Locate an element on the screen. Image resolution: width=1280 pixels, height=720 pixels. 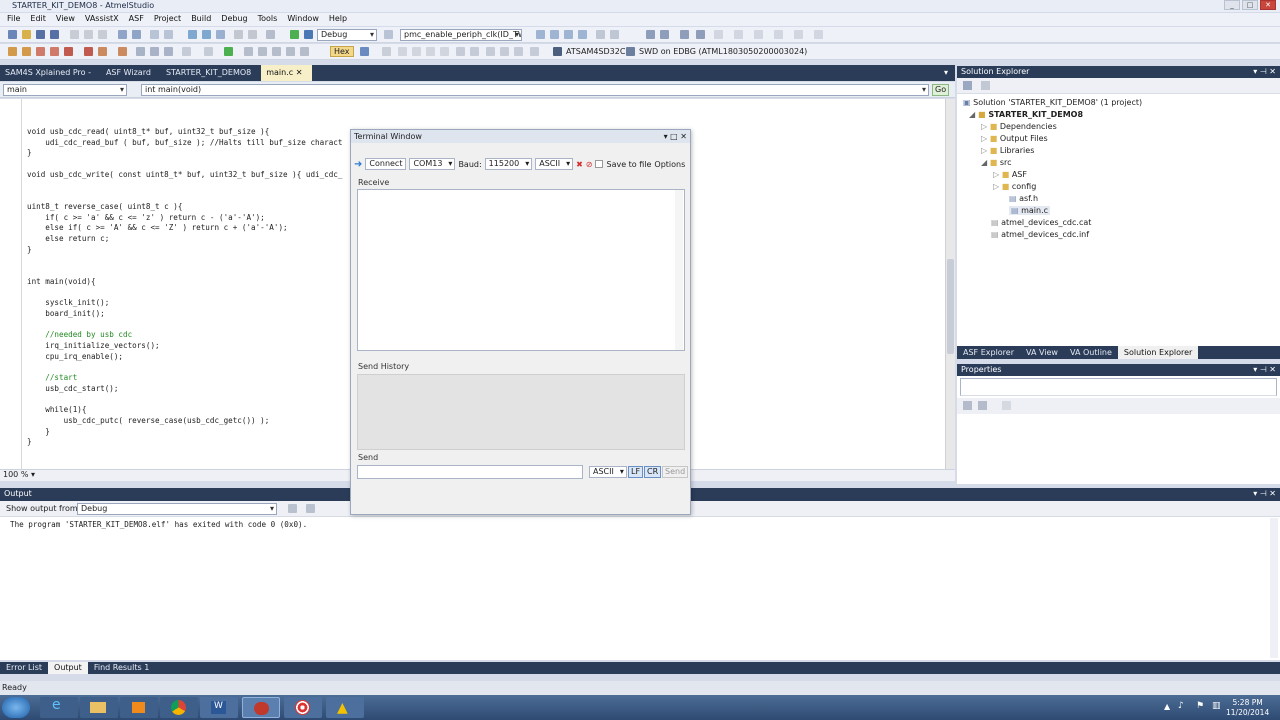
tab-output: Output is located at coordinates (68, 668).